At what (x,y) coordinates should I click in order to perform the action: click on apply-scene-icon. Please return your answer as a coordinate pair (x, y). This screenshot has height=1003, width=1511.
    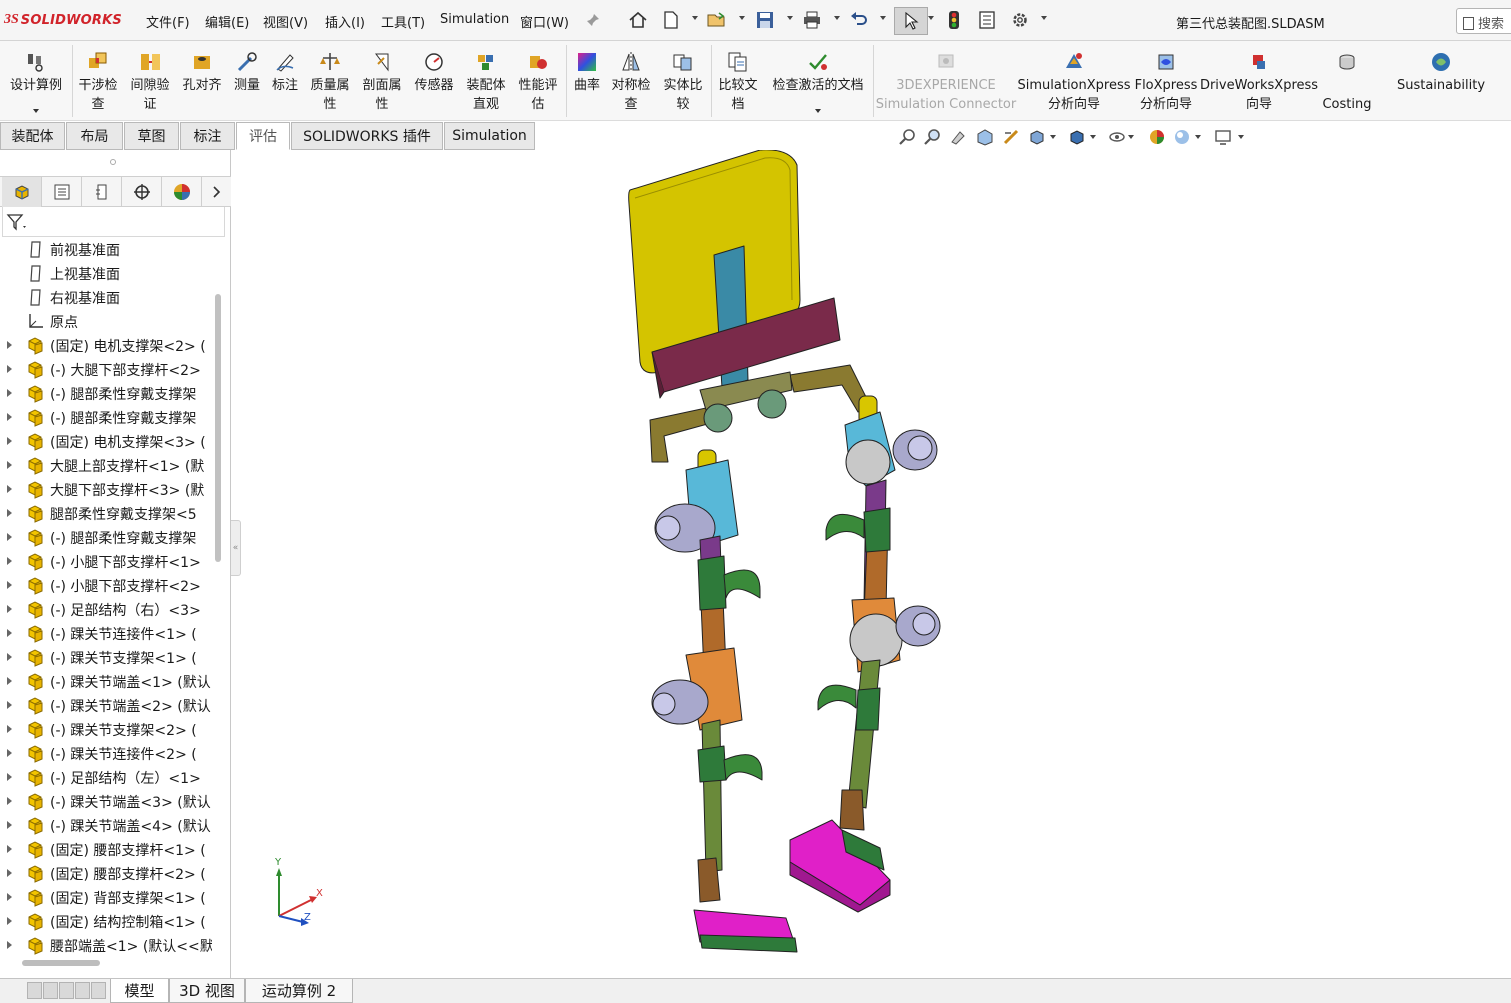
    Looking at the image, I should click on (1182, 137).